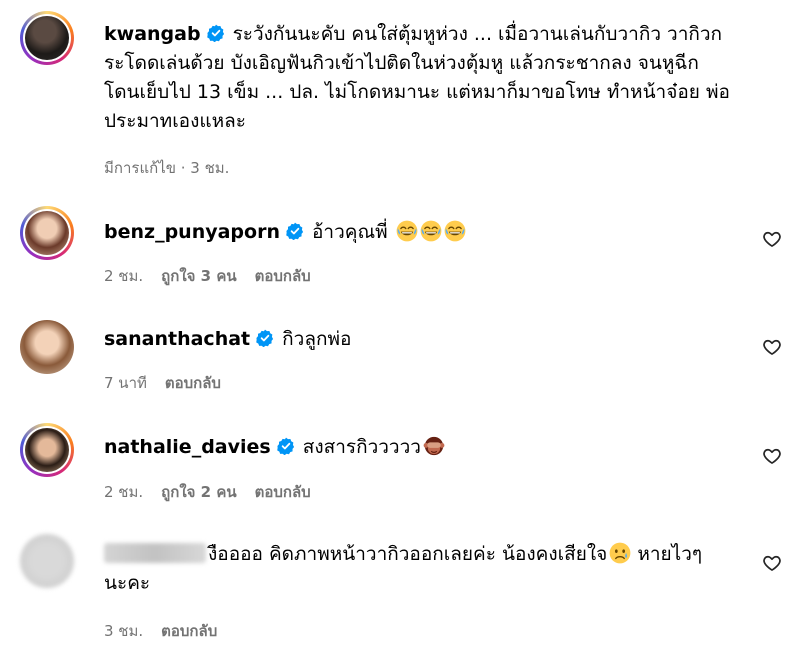 This screenshot has height=664, width=800. I want to click on comment-username: kwangab, so click(152, 34).